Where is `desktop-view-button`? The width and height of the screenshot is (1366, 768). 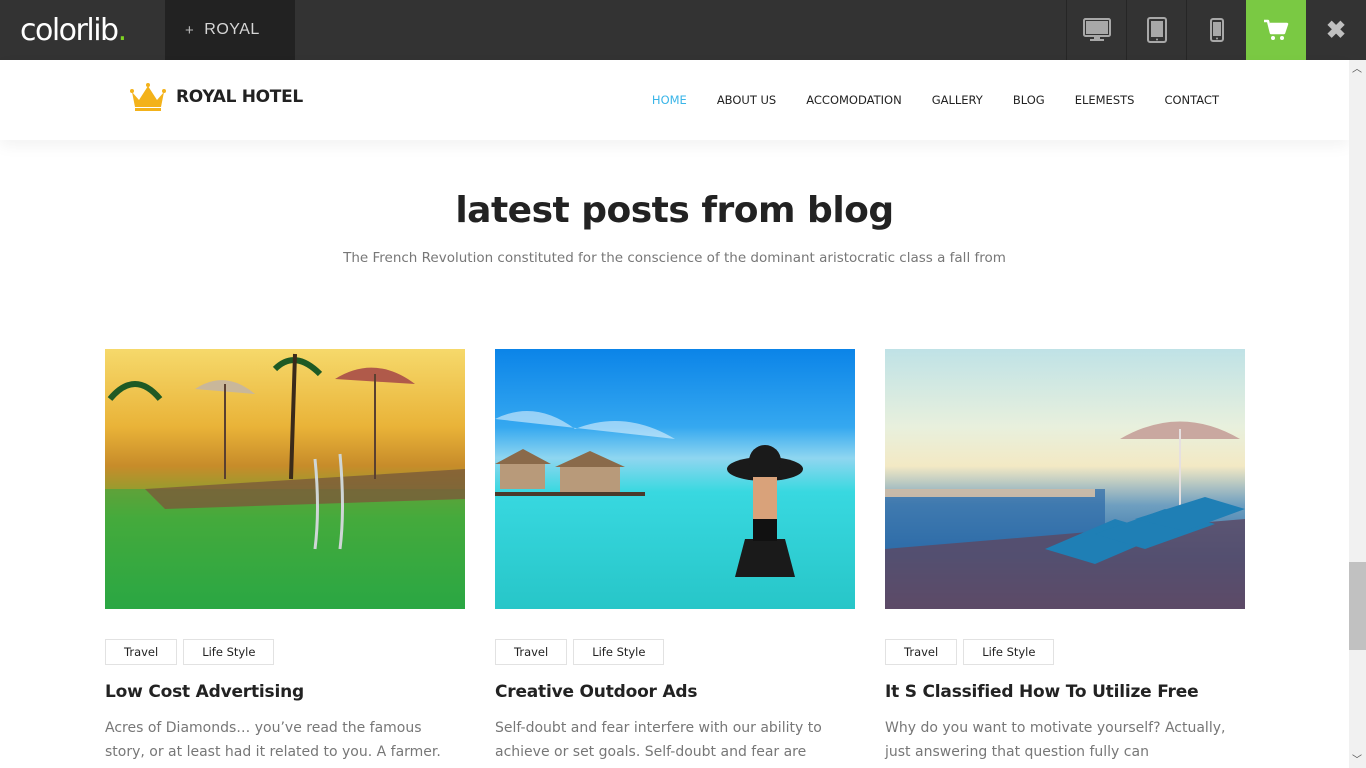 desktop-view-button is located at coordinates (1096, 30).